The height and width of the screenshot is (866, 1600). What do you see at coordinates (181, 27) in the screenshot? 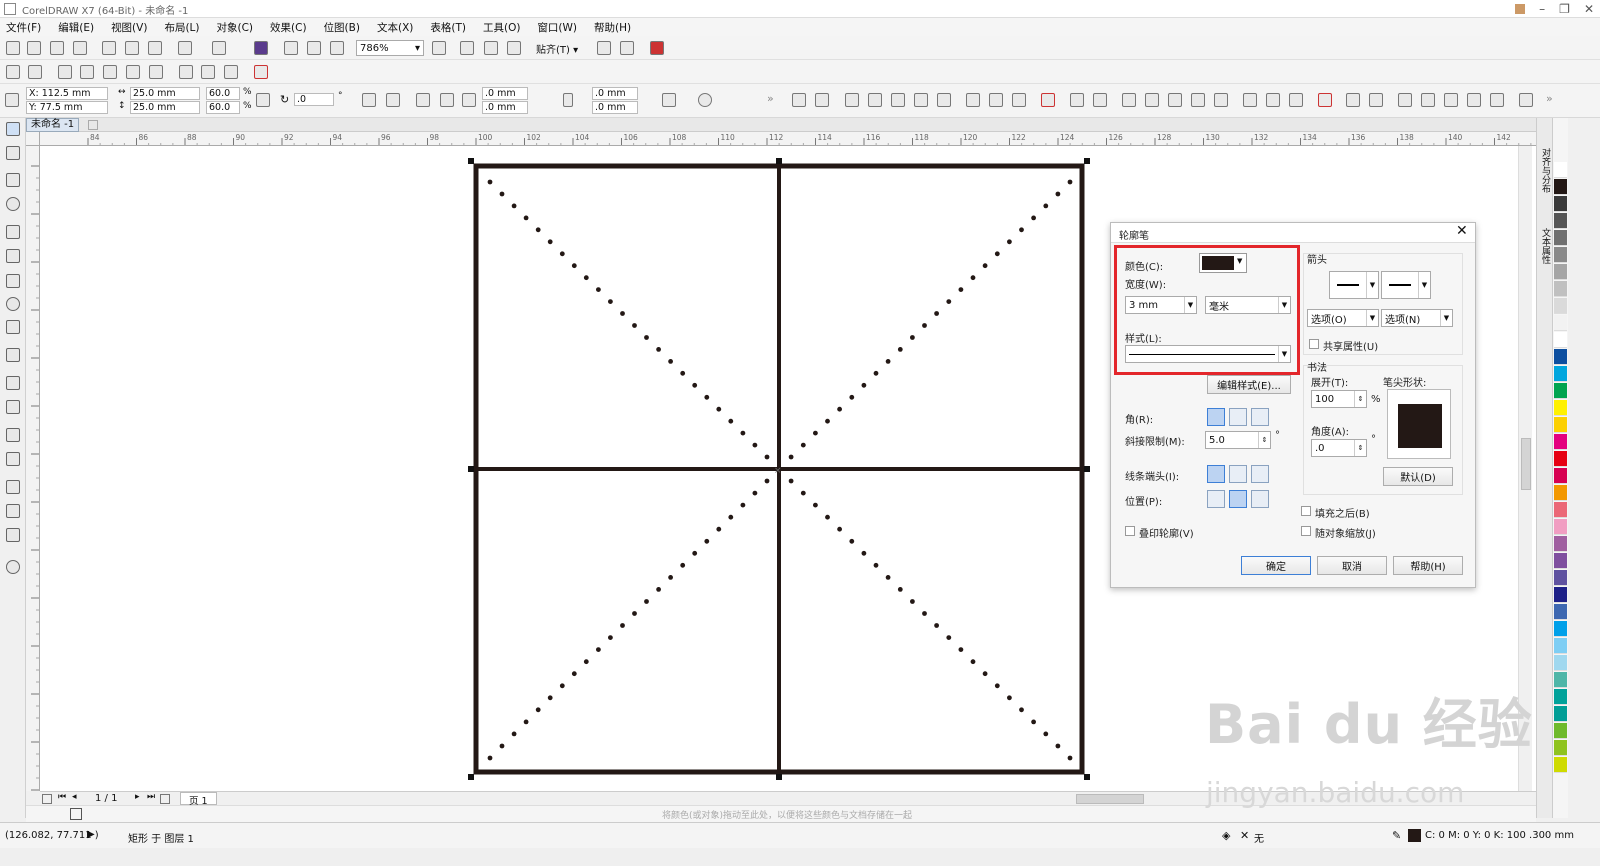
I see `menu-layout: 布局(L)` at bounding box center [181, 27].